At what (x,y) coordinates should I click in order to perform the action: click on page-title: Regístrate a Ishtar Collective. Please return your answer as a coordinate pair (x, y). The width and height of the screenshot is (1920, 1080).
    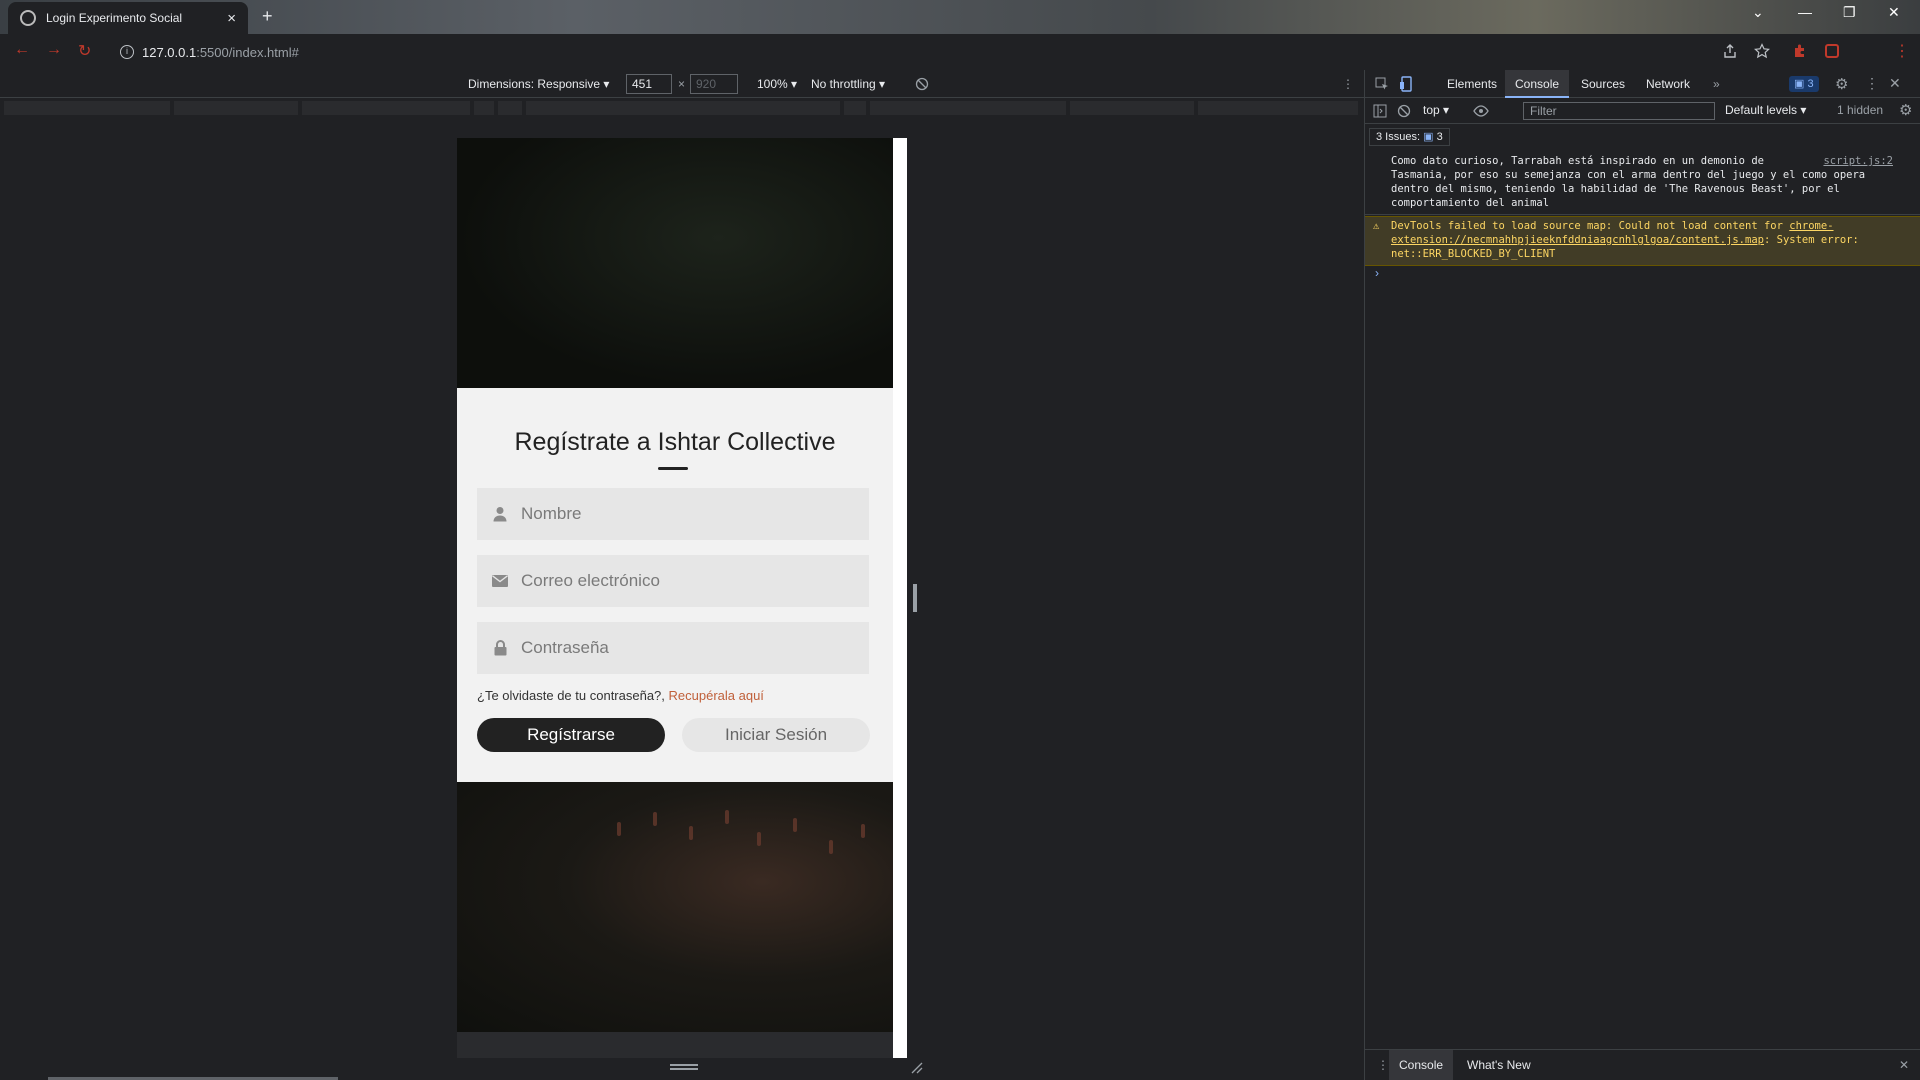
    Looking at the image, I should click on (675, 442).